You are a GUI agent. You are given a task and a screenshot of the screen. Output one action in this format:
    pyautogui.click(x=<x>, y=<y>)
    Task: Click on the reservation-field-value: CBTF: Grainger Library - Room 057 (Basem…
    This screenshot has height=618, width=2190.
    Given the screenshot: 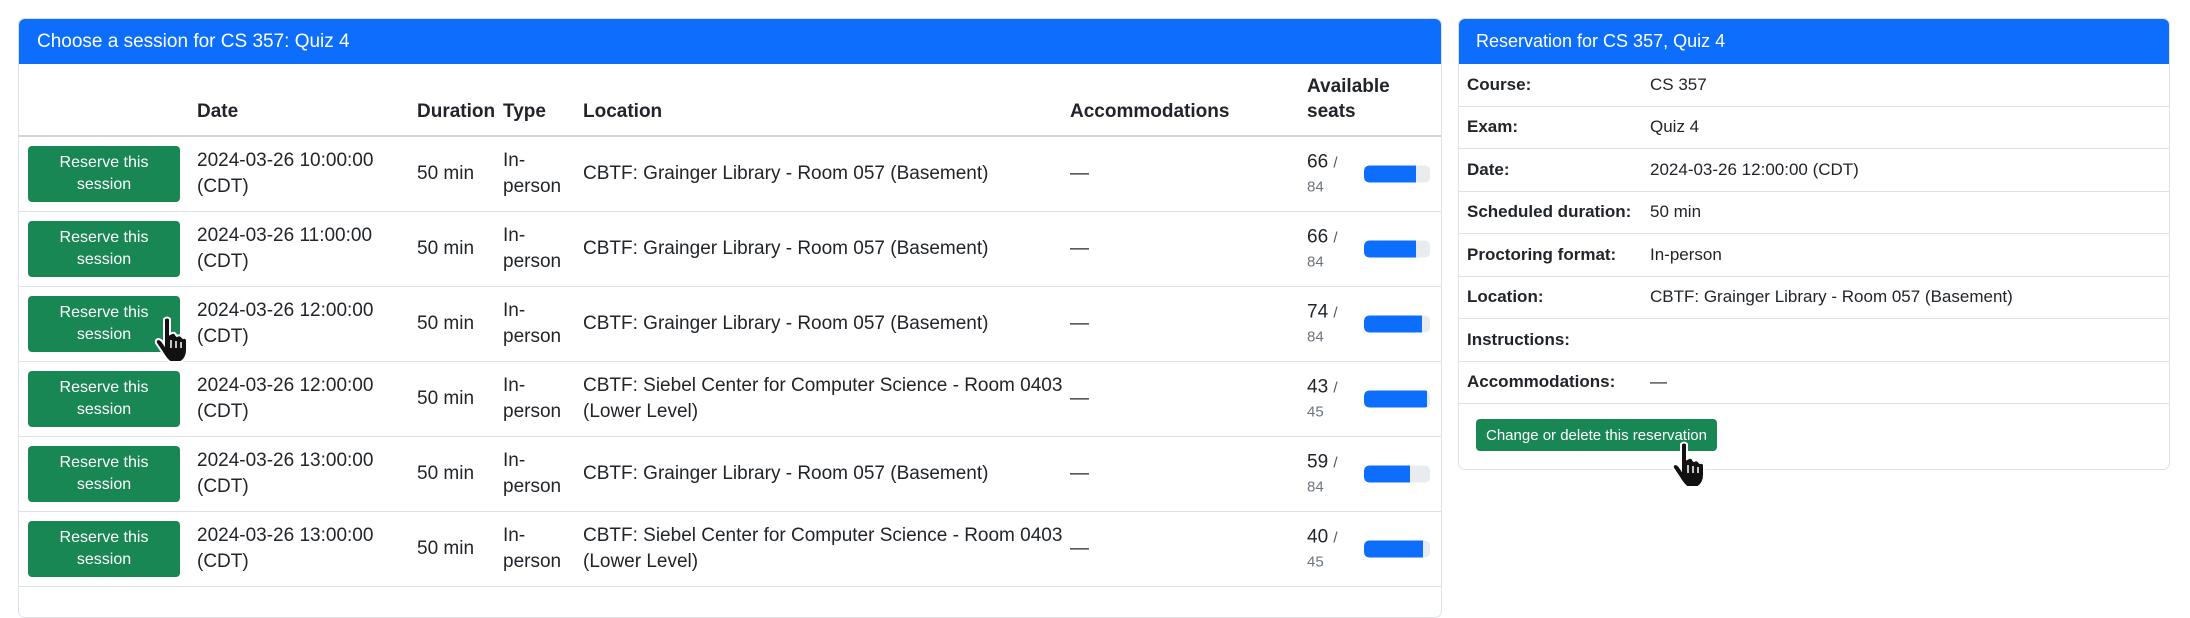 What is the action you would take?
    pyautogui.click(x=1831, y=297)
    